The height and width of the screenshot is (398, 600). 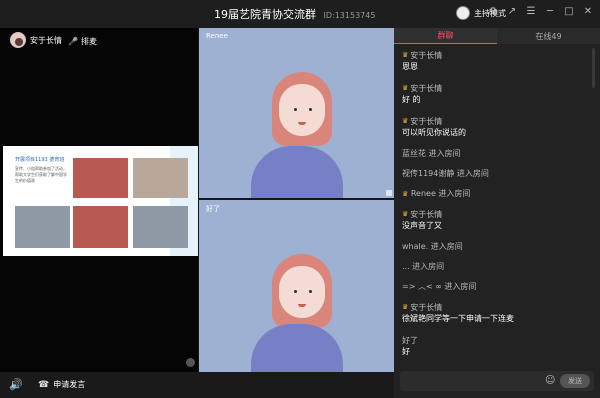 What do you see at coordinates (73, 41) in the screenshot?
I see `microphone-icon: 🎤` at bounding box center [73, 41].